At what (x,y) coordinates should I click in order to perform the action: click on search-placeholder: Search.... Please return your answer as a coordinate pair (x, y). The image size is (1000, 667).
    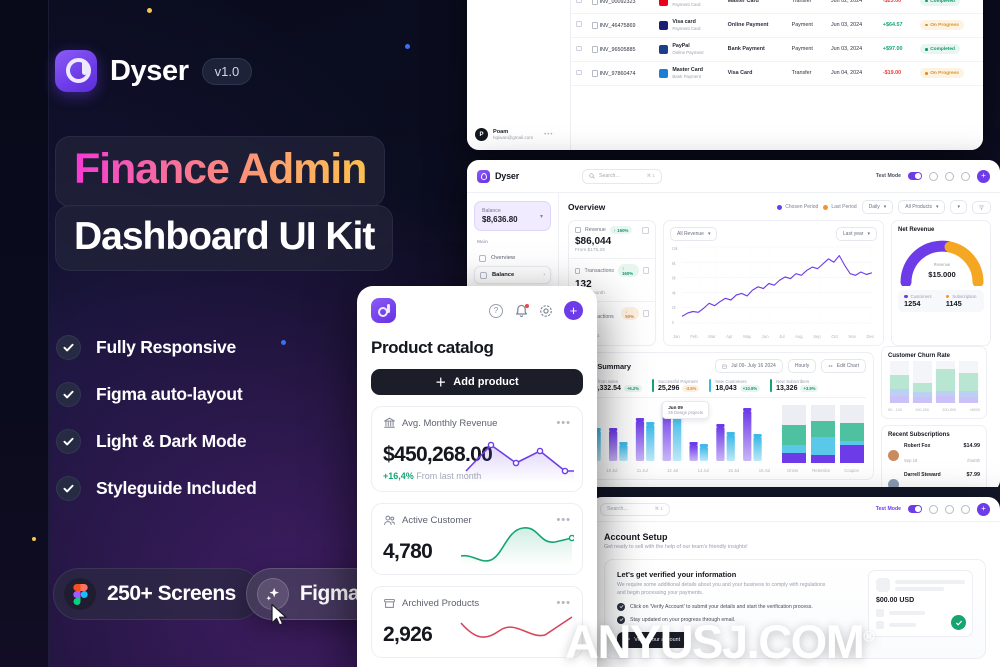
    Looking at the image, I should click on (609, 176).